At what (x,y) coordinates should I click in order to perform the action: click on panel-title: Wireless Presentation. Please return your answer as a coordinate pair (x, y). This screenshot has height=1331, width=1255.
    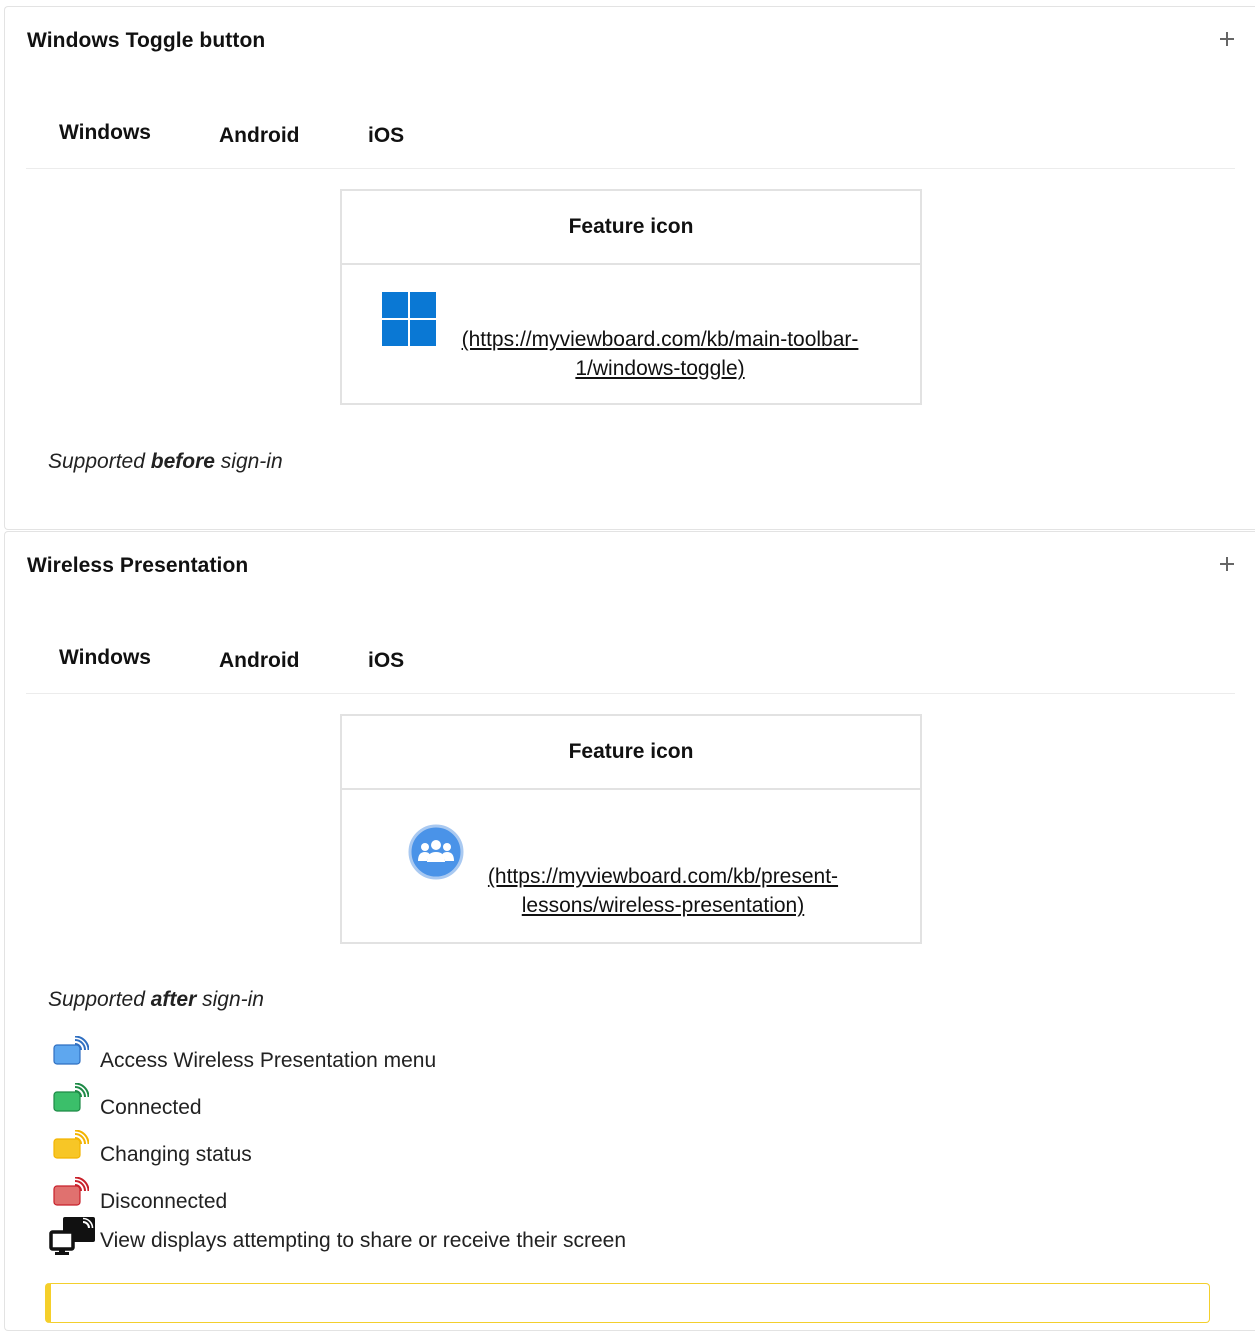
    Looking at the image, I should click on (137, 566).